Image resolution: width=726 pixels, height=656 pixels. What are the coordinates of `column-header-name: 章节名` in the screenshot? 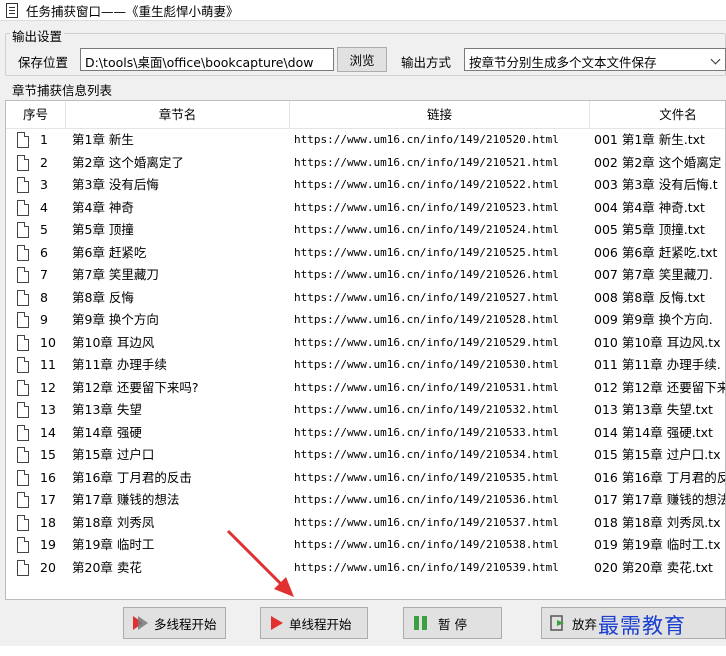 It's located at (178, 115).